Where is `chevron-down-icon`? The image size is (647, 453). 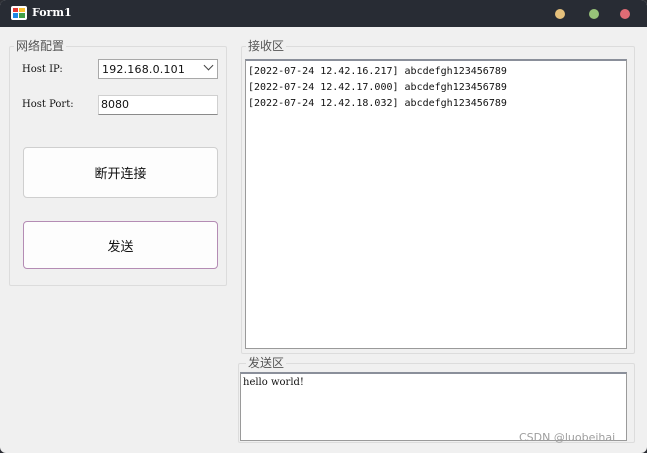
chevron-down-icon is located at coordinates (208, 65).